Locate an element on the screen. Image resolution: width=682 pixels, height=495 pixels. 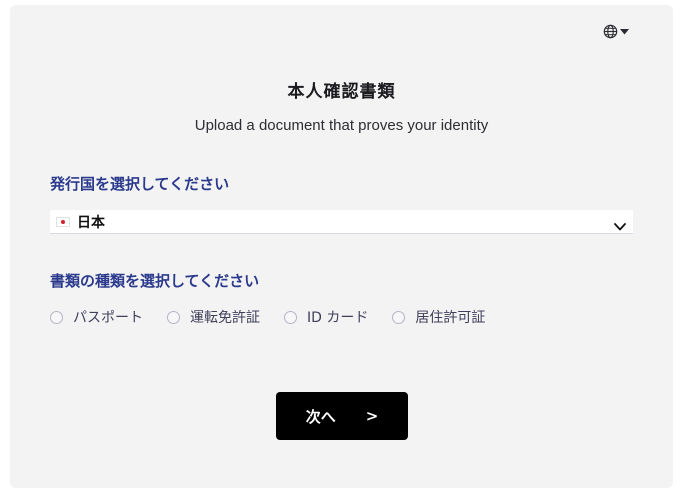
country-select: 日本 is located at coordinates (341, 222).